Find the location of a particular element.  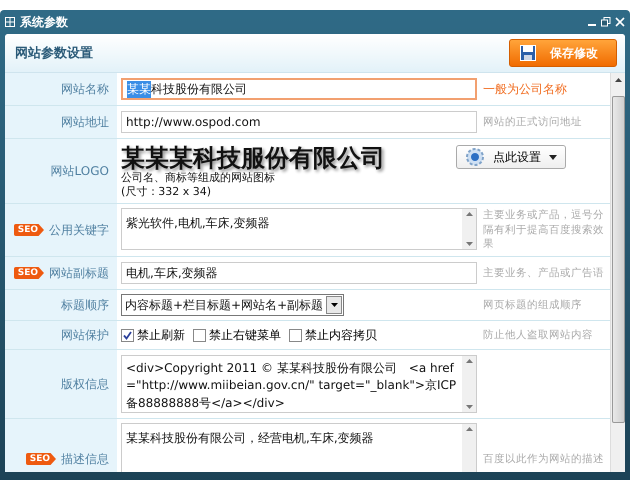

logo-text: 某某某科技服份有限公司 is located at coordinates (253, 158).